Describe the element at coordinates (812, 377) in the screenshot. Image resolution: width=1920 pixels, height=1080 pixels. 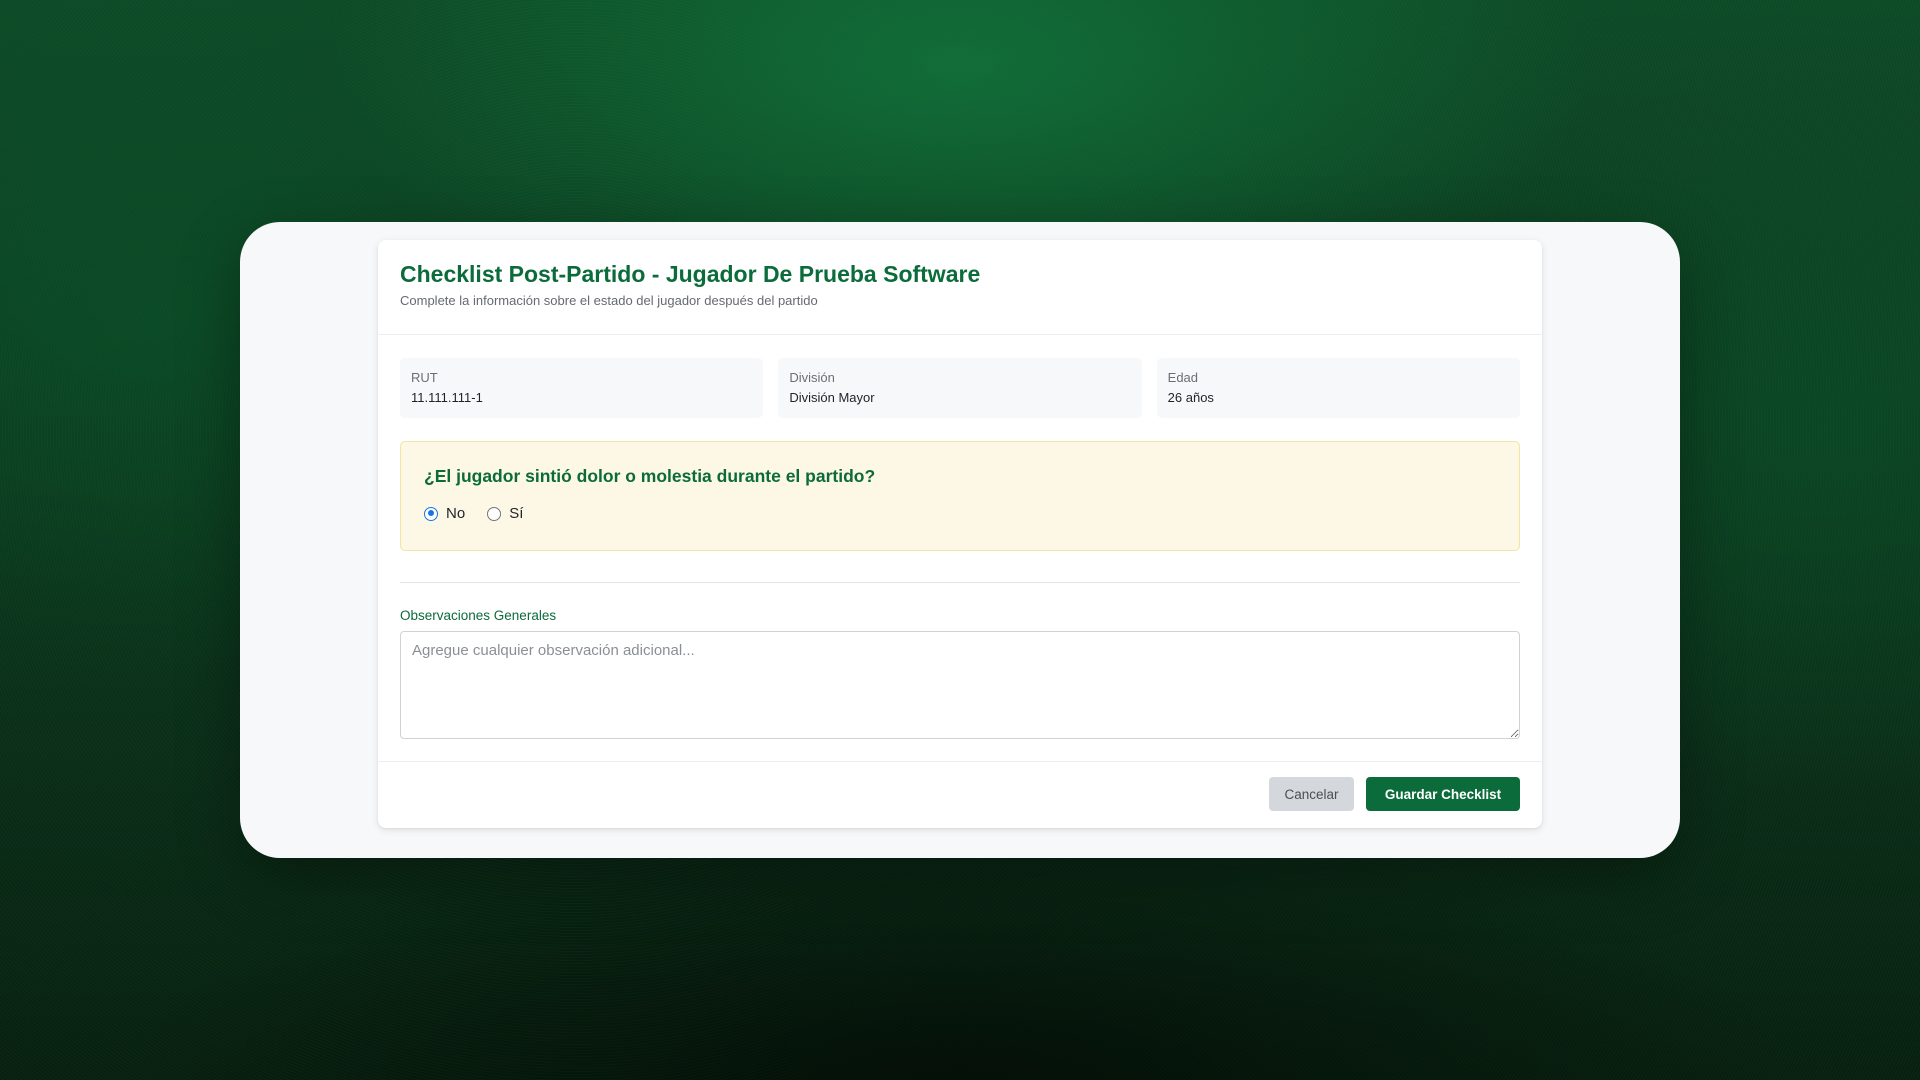
I see `info-label: División` at that location.